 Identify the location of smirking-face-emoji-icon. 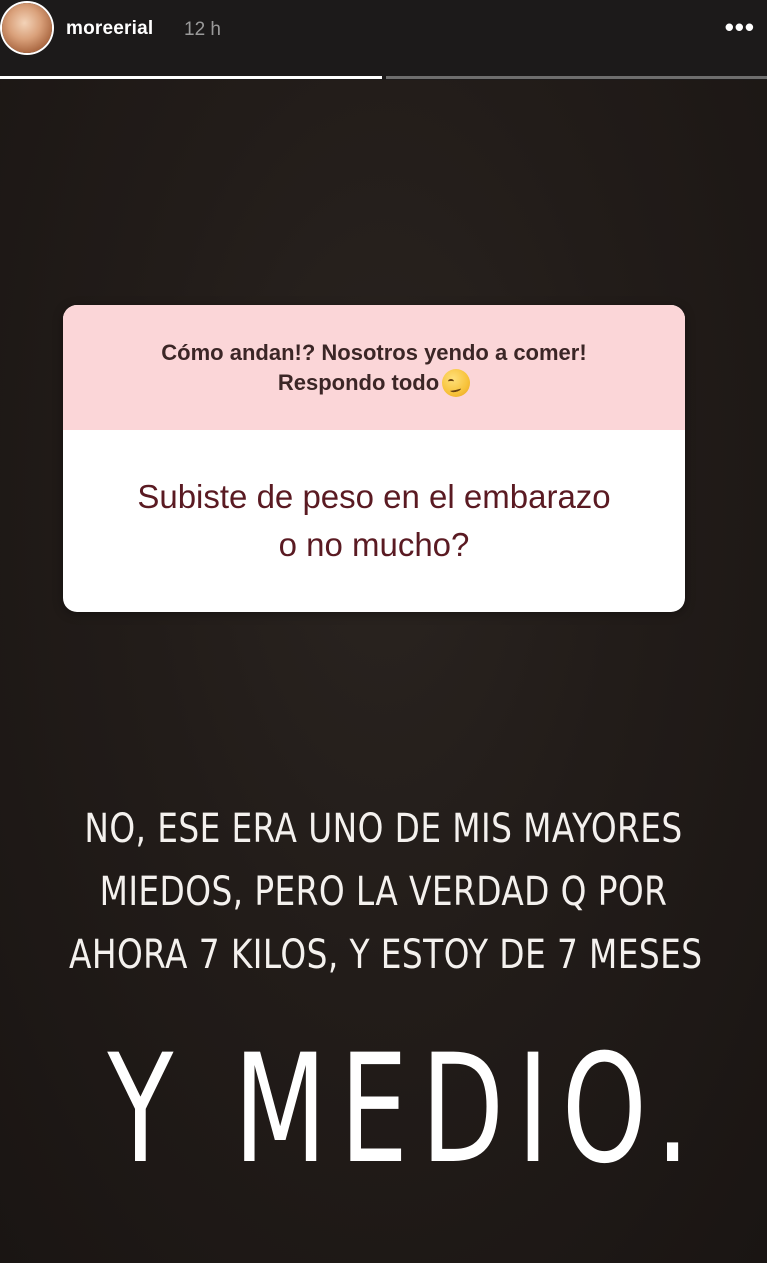
(456, 382).